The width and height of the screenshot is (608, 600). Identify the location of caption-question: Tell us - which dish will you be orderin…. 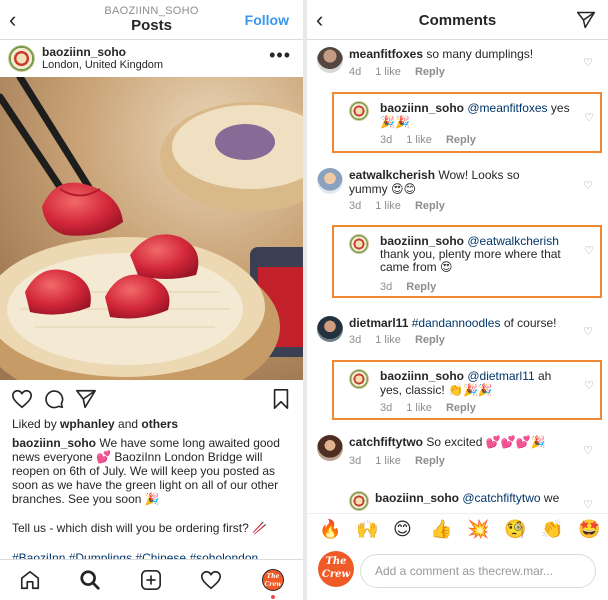
(140, 528).